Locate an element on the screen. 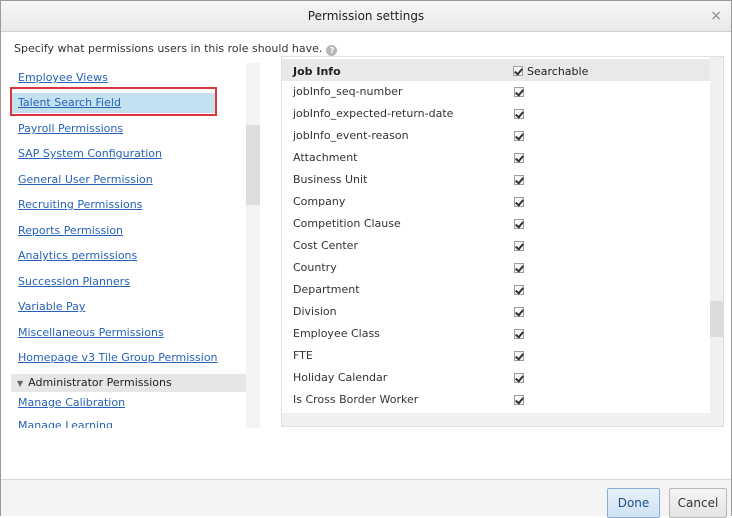  field-label: jobInfo_seq-number is located at coordinates (348, 91).